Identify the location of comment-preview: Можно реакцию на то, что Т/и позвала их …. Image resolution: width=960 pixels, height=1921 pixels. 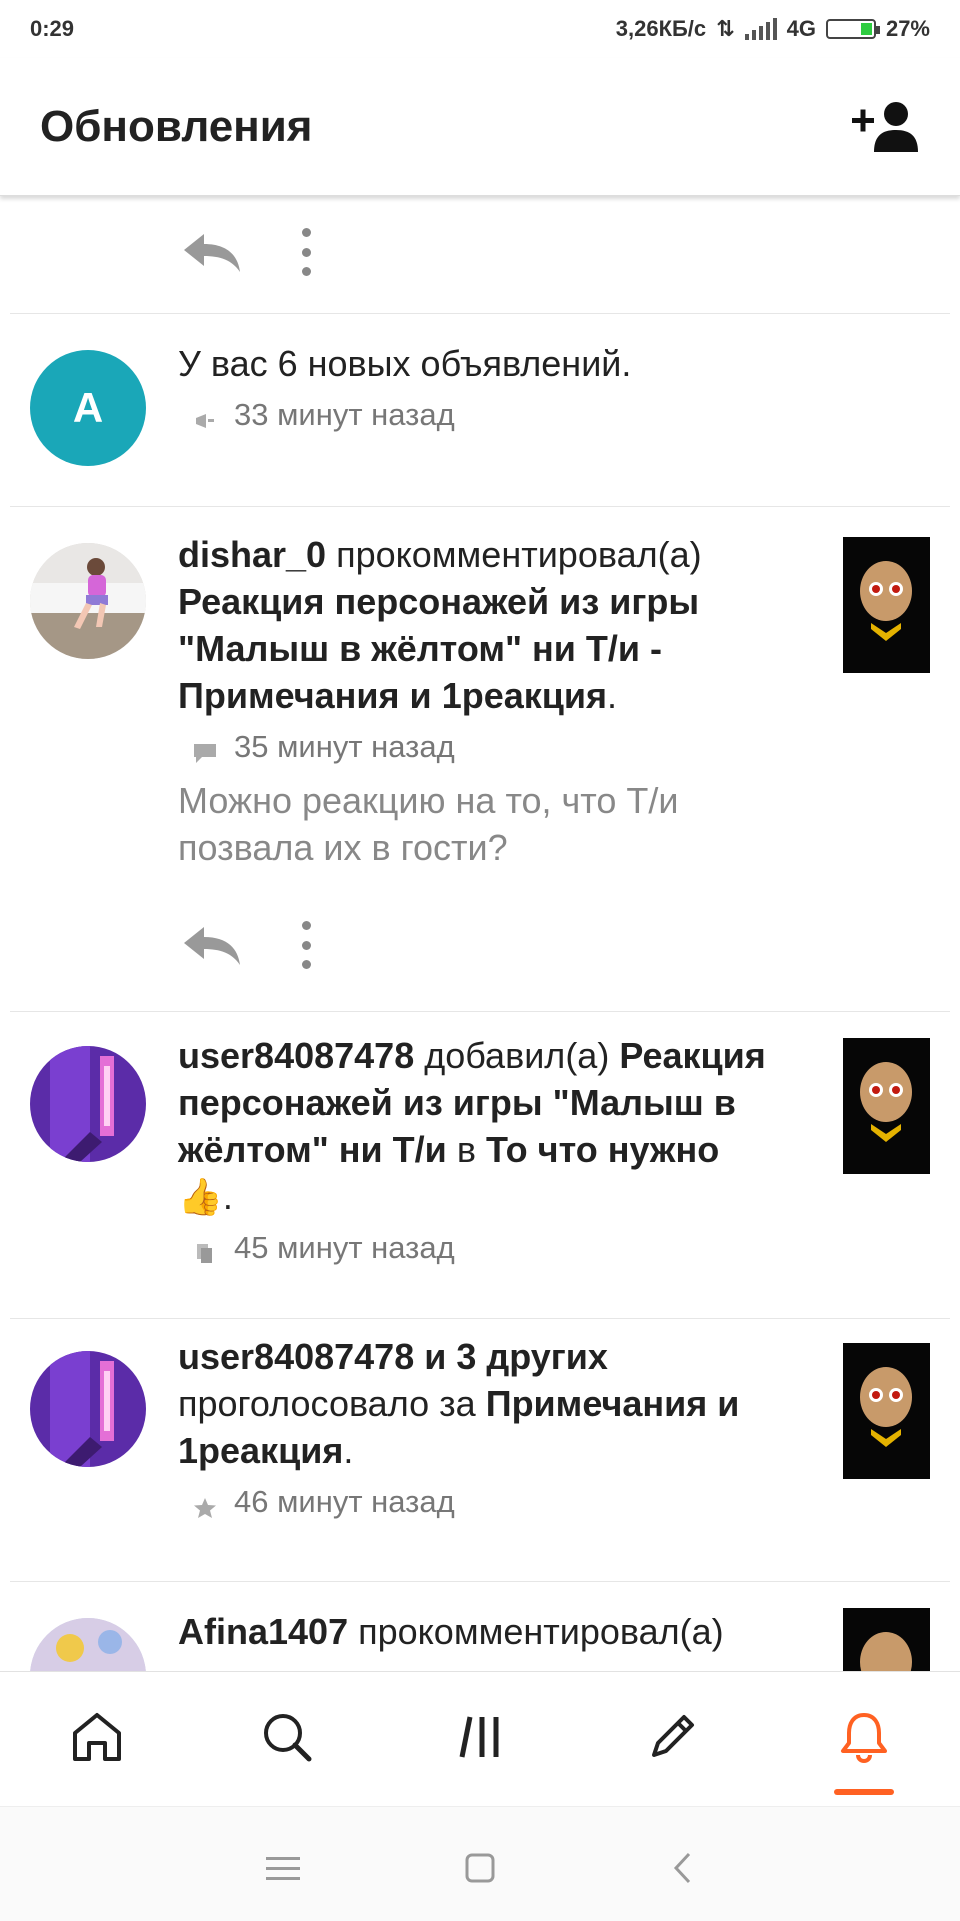
(498, 824).